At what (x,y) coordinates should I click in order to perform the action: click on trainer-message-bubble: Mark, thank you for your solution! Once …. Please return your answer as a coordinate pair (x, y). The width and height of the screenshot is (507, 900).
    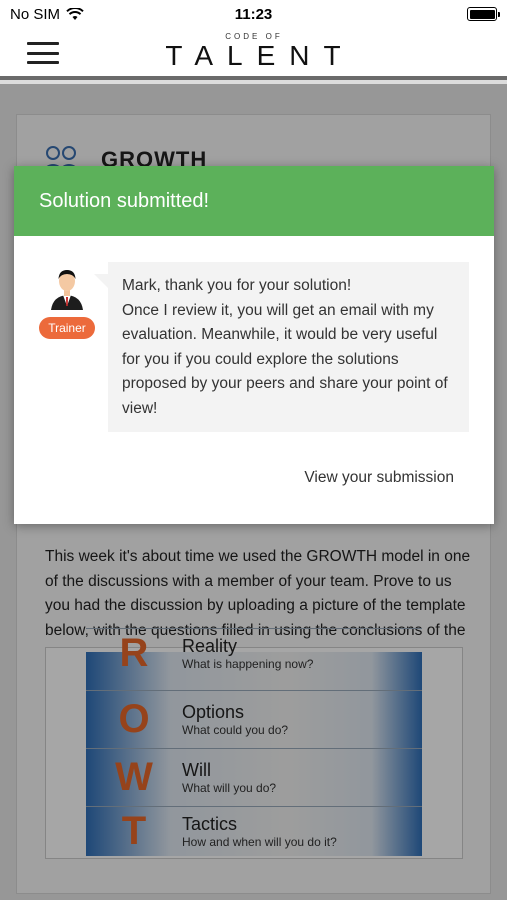
    Looking at the image, I should click on (281, 347).